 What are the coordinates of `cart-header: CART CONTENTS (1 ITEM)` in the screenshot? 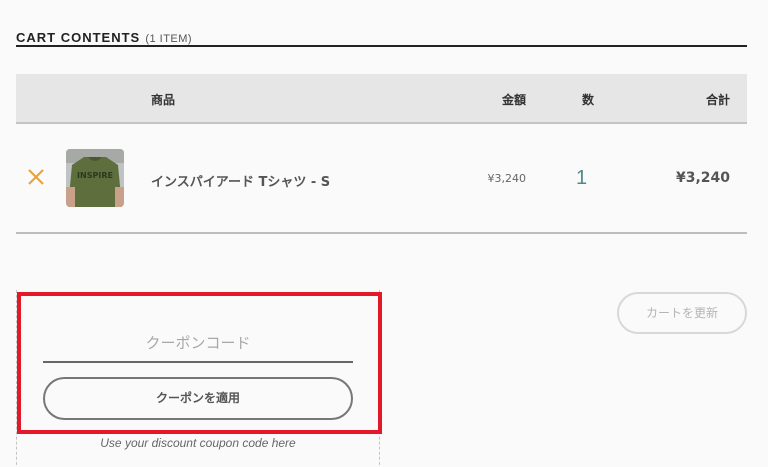 It's located at (381, 37).